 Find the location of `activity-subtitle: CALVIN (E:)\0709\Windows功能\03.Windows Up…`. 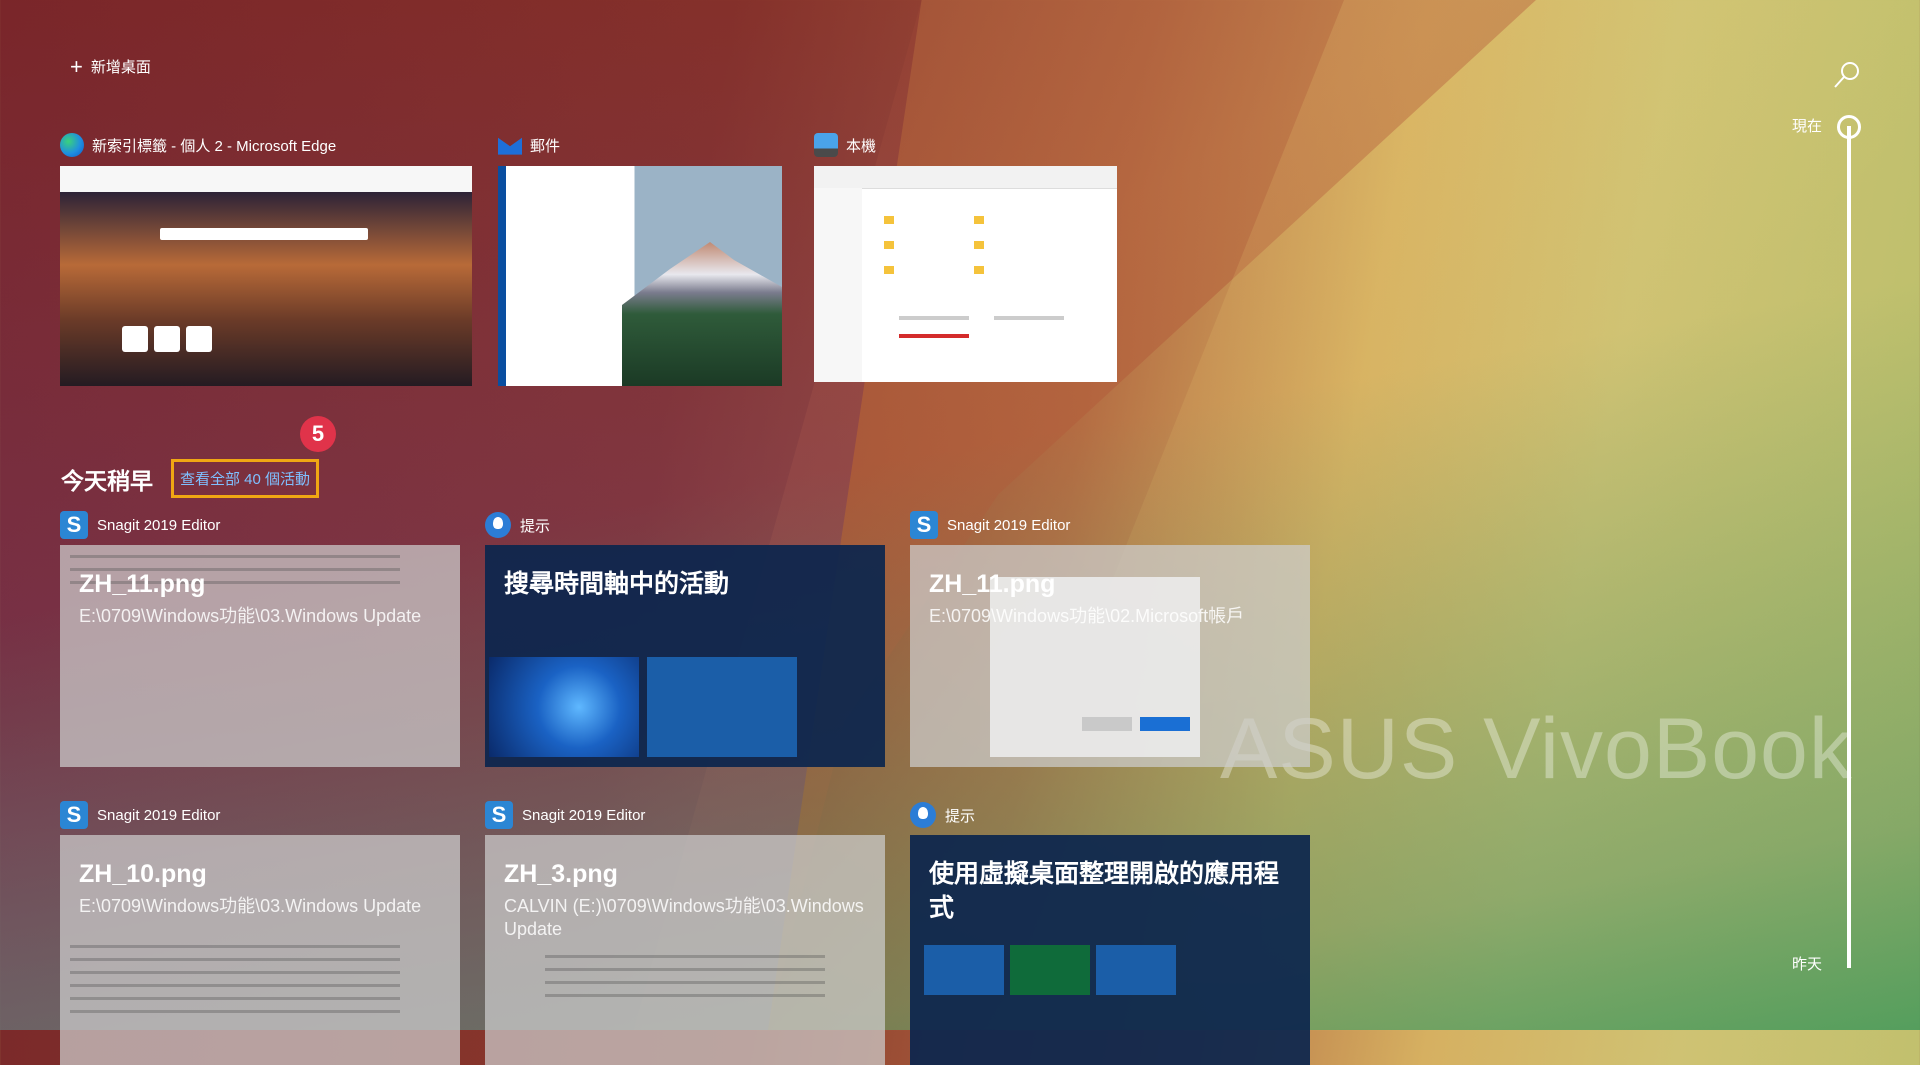

activity-subtitle: CALVIN (E:)\0709\Windows功能\03.Windows Up… is located at coordinates (684, 917).